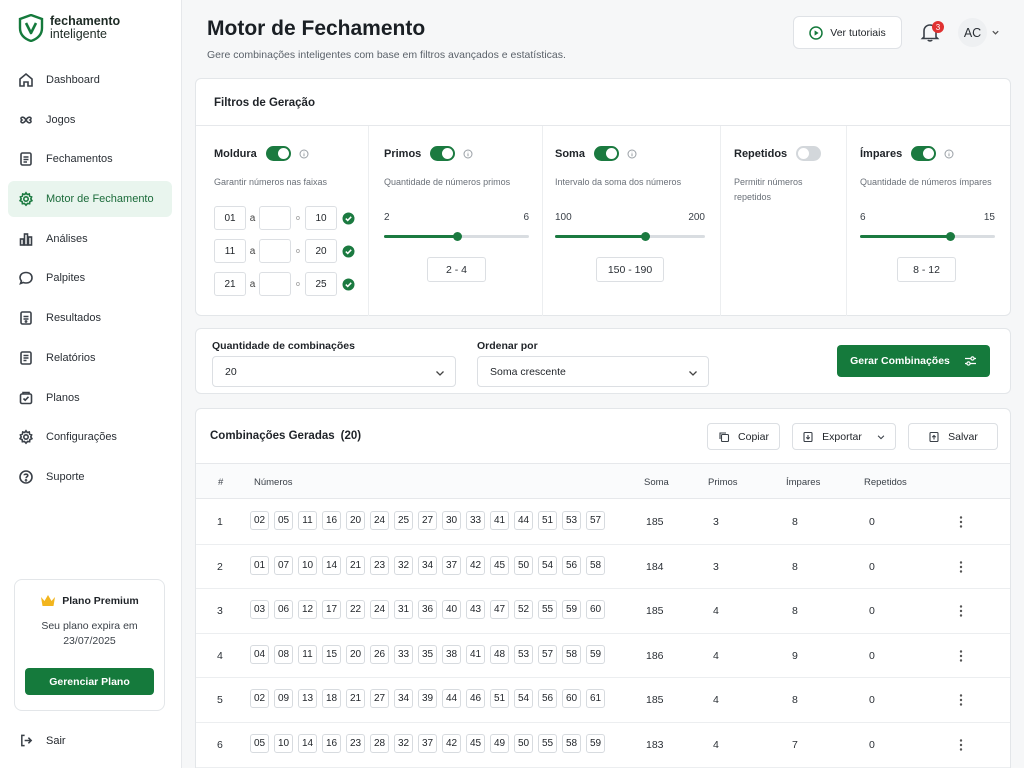  What do you see at coordinates (90, 80) in the screenshot?
I see `sidebar-item-dashboard: Dashboard` at bounding box center [90, 80].